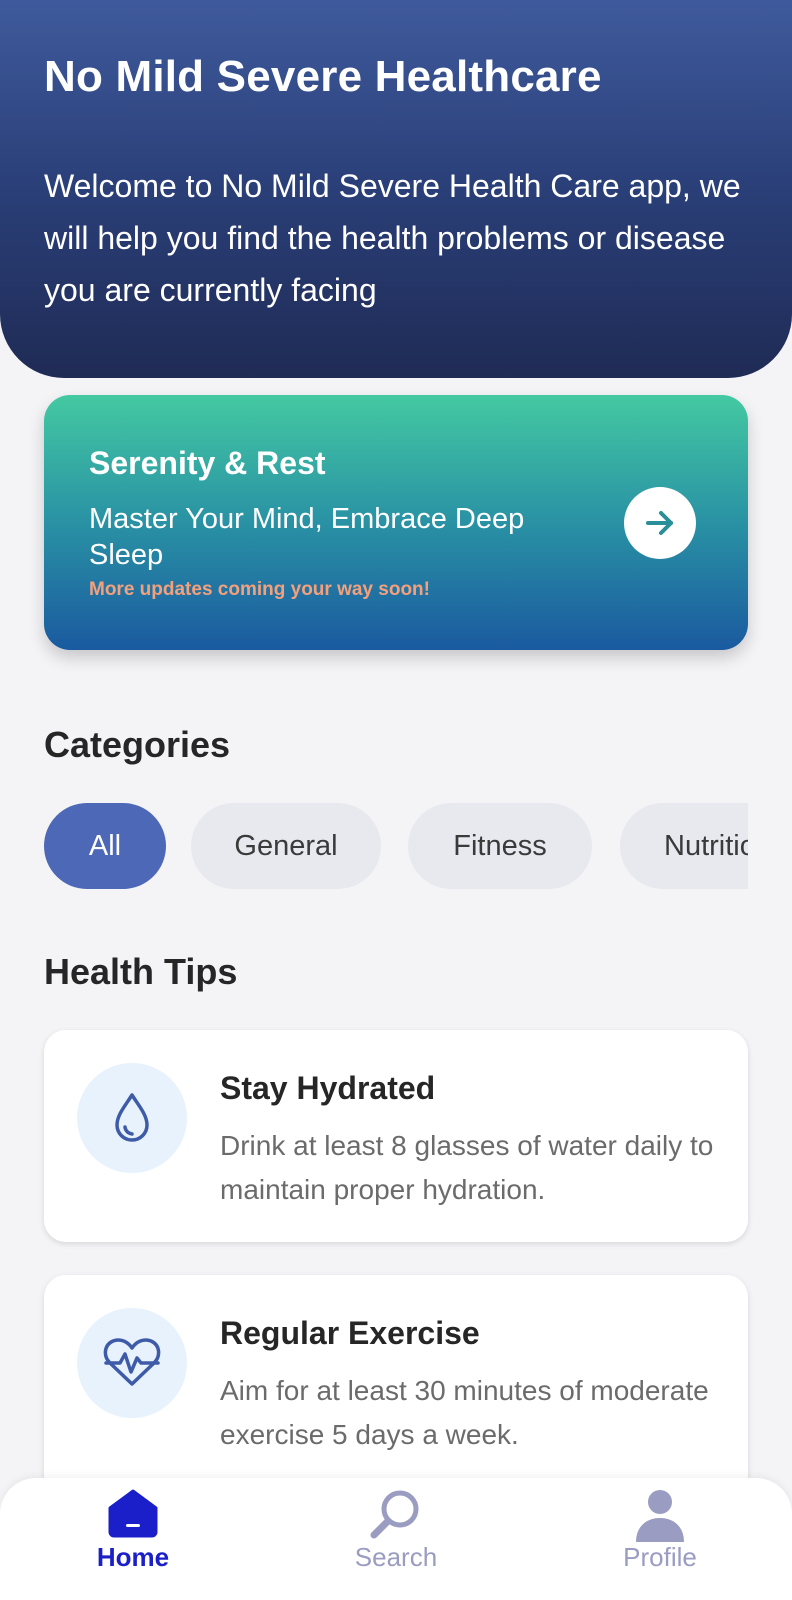 Image resolution: width=792 pixels, height=1600 pixels. I want to click on nav-search: Search, so click(396, 1539).